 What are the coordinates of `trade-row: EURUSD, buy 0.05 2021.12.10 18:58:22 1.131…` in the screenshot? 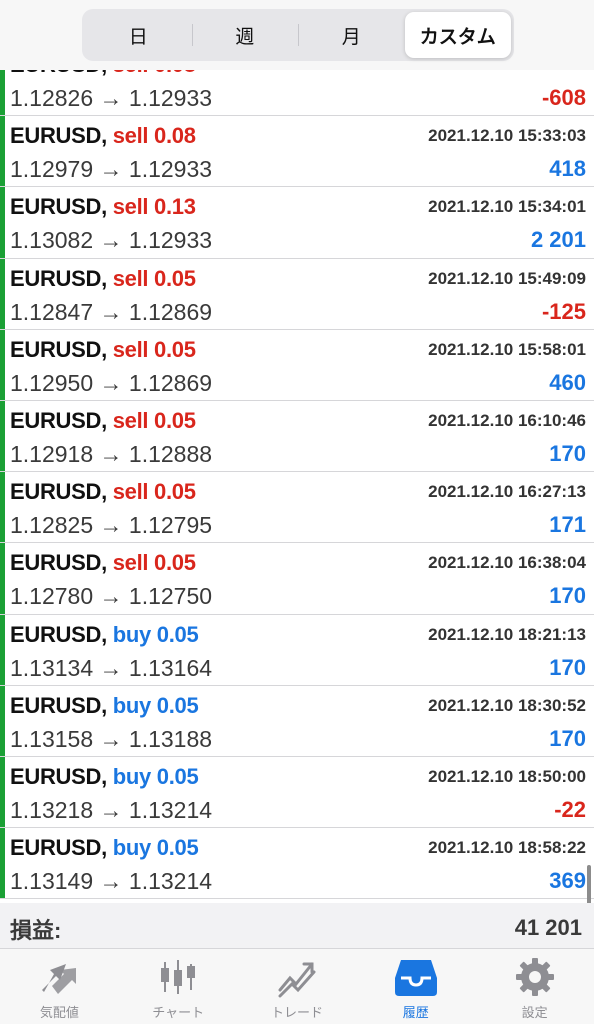 It's located at (297, 864).